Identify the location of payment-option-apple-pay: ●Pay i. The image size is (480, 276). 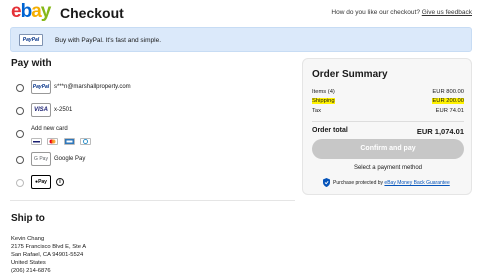
(151, 184).